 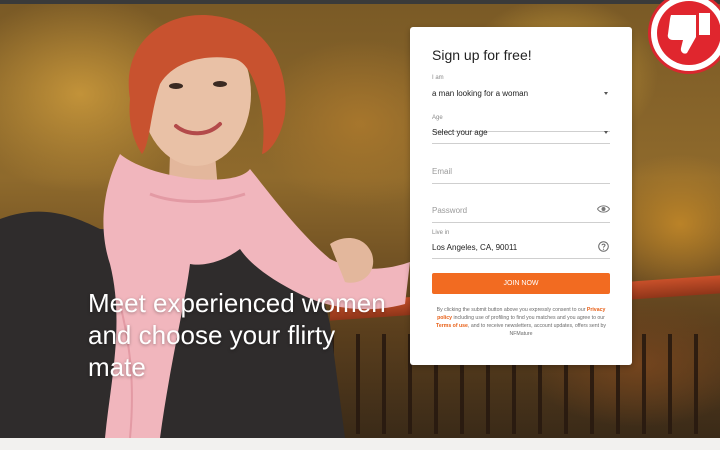 I want to click on age-value: Select your age, so click(x=460, y=132).